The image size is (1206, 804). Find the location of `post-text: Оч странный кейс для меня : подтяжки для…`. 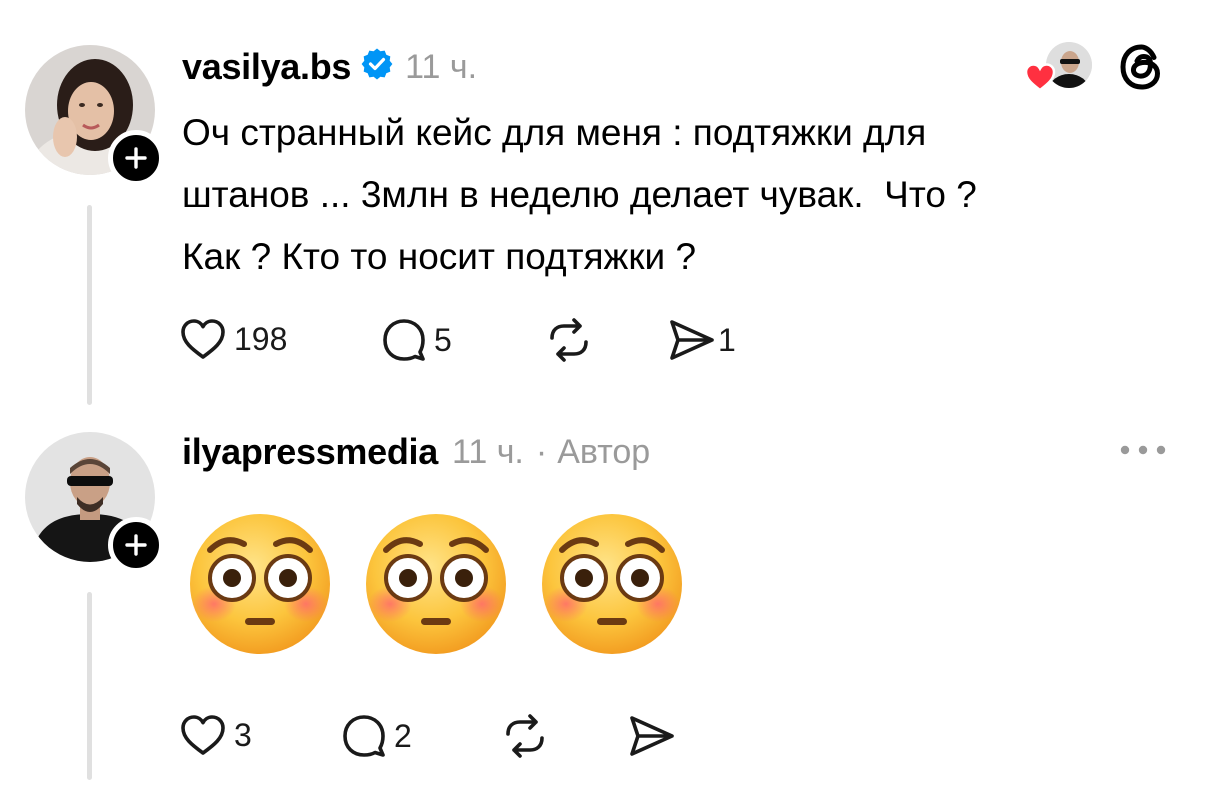

post-text: Оч странный кейс для меня : подтяжки для… is located at coordinates (579, 194).